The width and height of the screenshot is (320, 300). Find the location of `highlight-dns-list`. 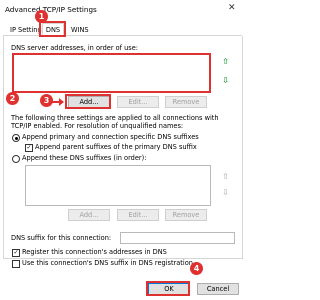

highlight-dns-list is located at coordinates (111, 73).